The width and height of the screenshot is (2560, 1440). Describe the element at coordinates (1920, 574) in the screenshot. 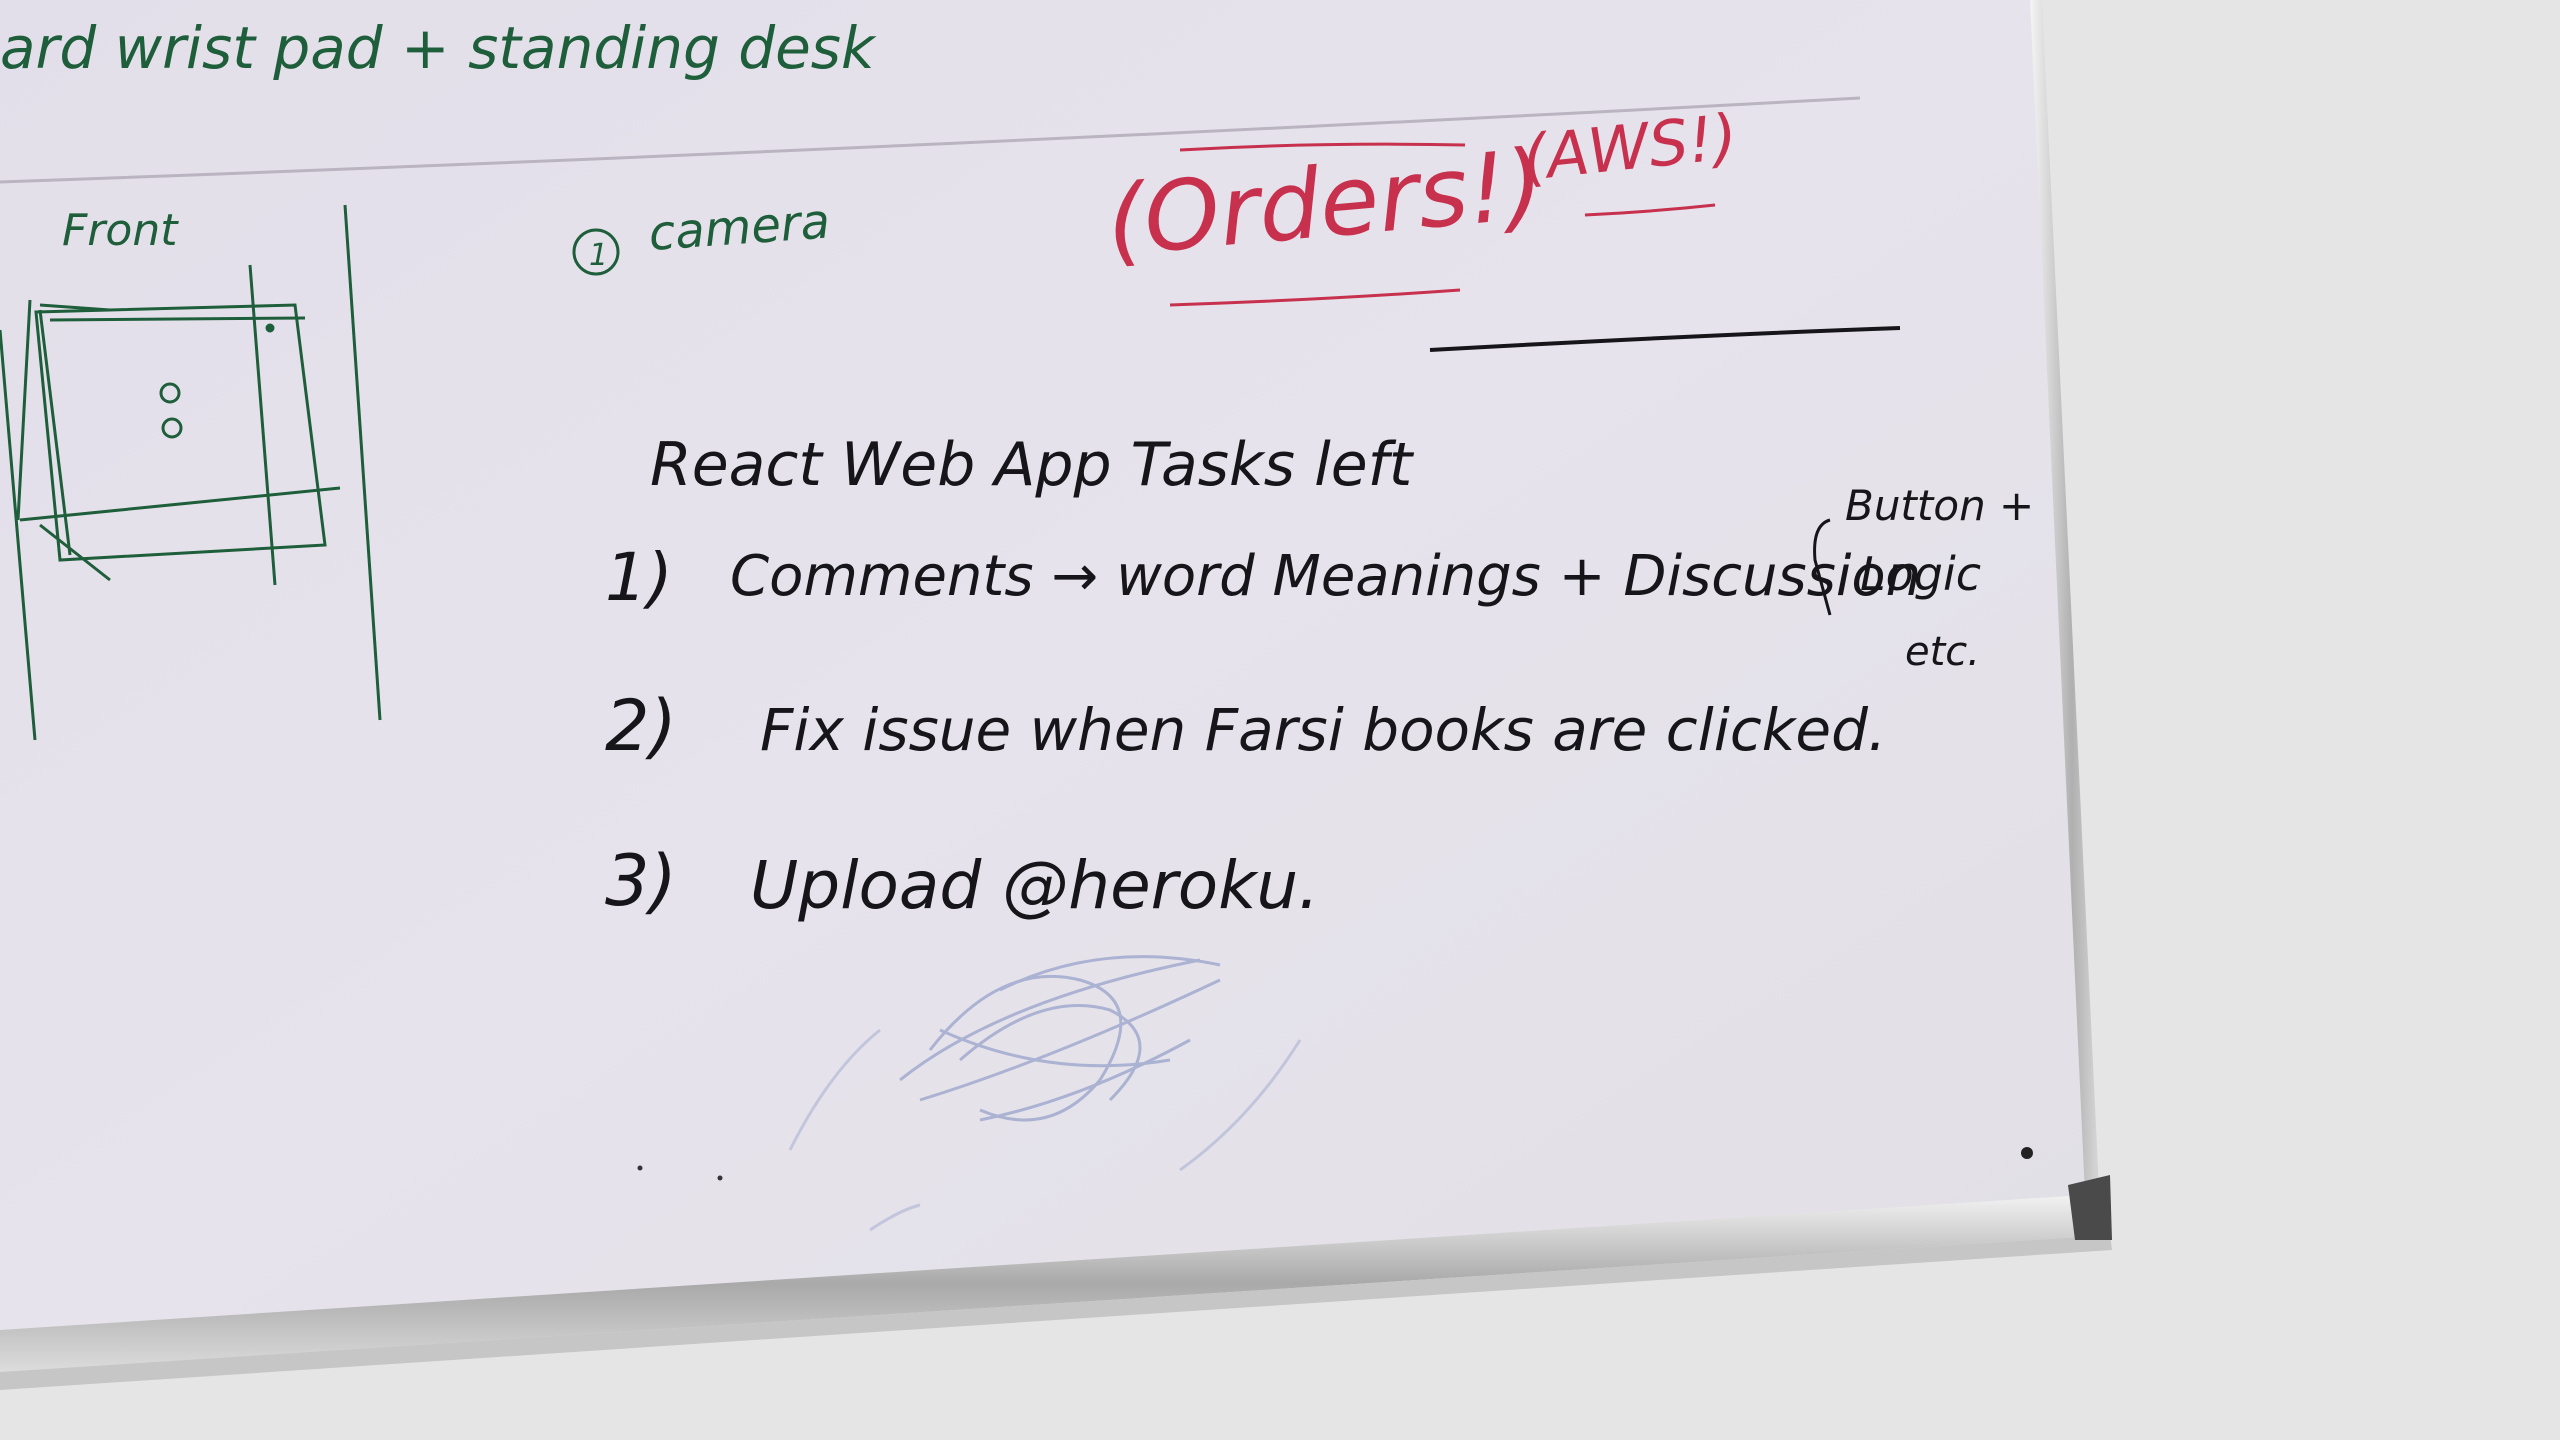

I see `side-note-line-2: Logic` at that location.